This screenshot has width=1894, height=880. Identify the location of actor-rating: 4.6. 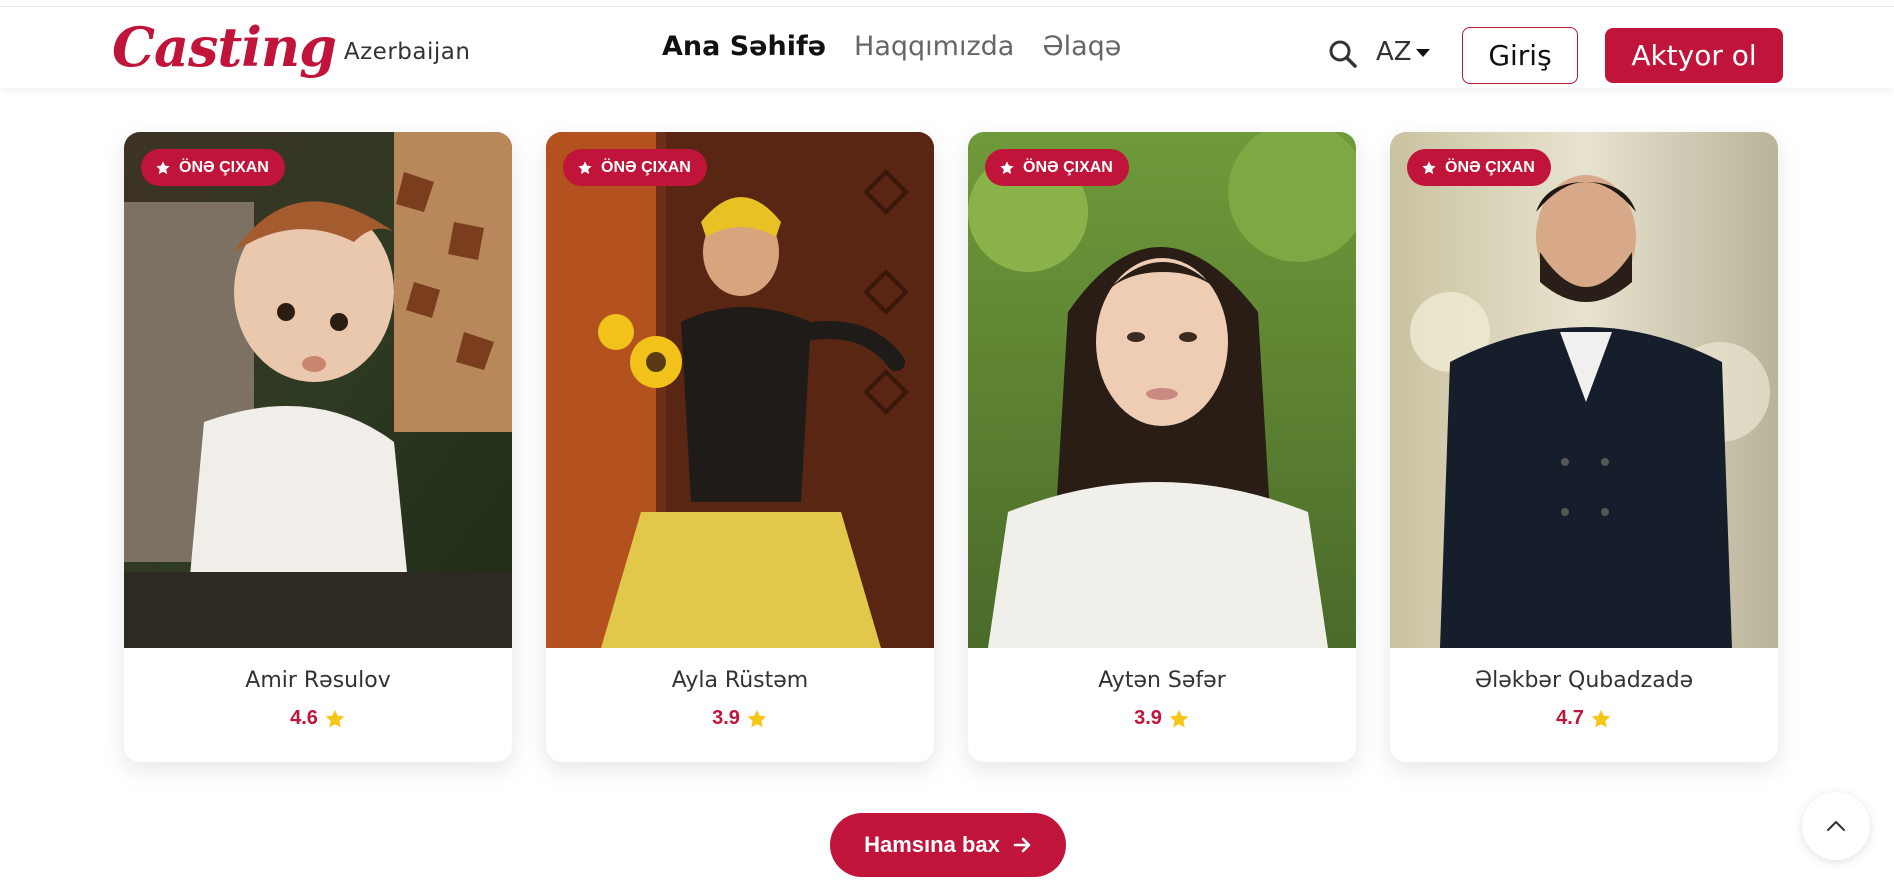
(318, 718).